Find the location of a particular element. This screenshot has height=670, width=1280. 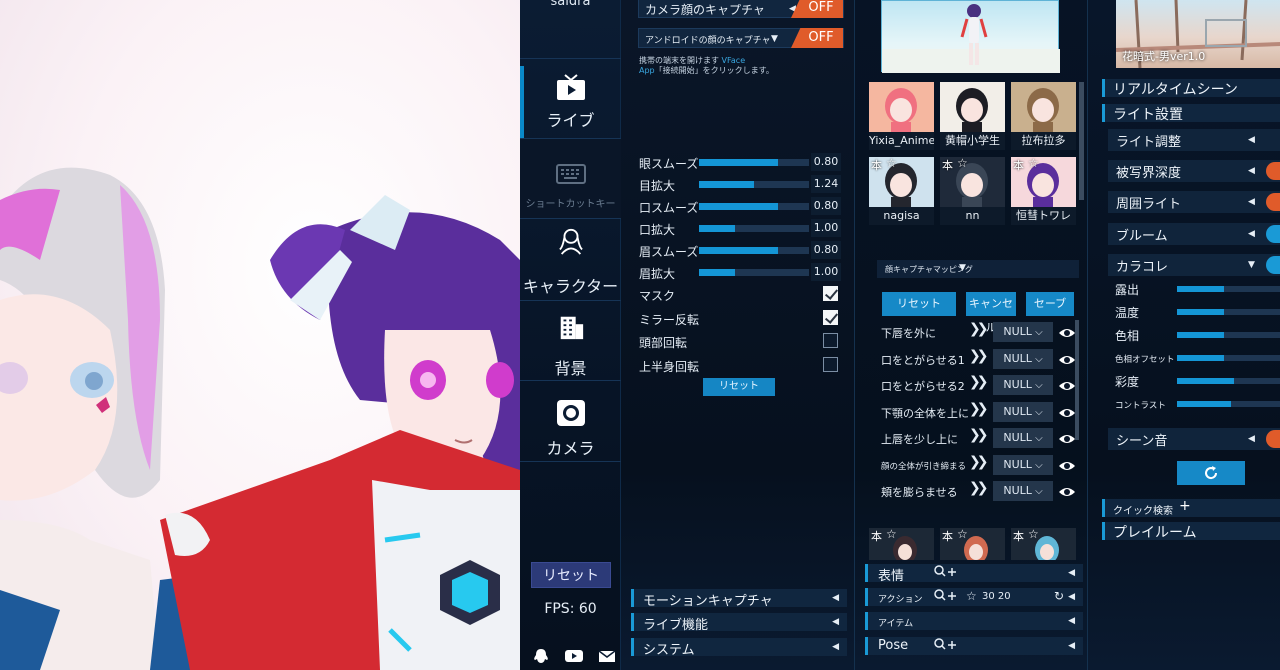

face-slider-row: 口スムーズ 0.80 is located at coordinates (741, 206).